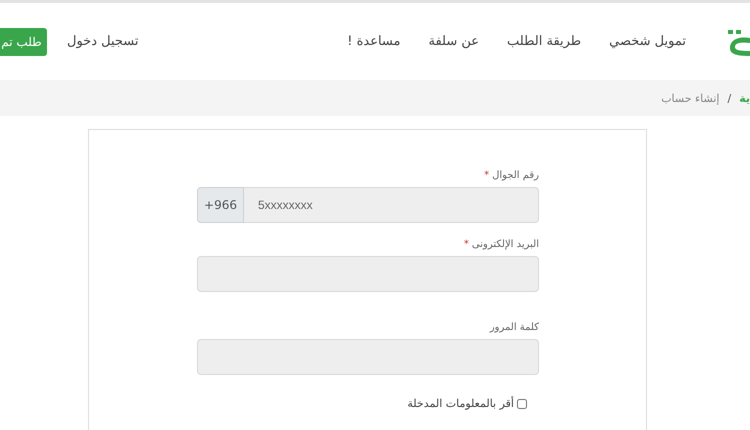 The height and width of the screenshot is (430, 750). Describe the element at coordinates (373, 41) in the screenshot. I see `nav-link: مساعدة !` at that location.